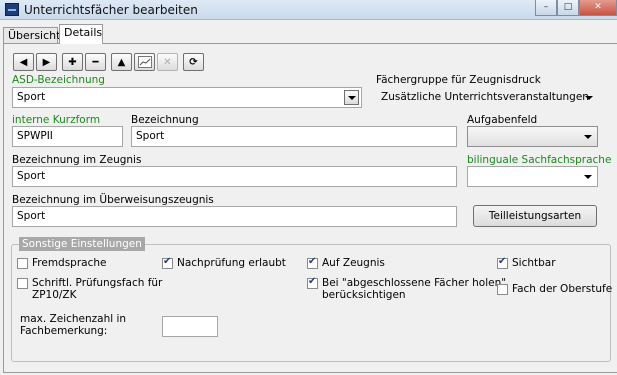  What do you see at coordinates (308, 10) in the screenshot?
I see `title-bar: Unterrichtsfächer bearbeiten – □ ✕` at bounding box center [308, 10].